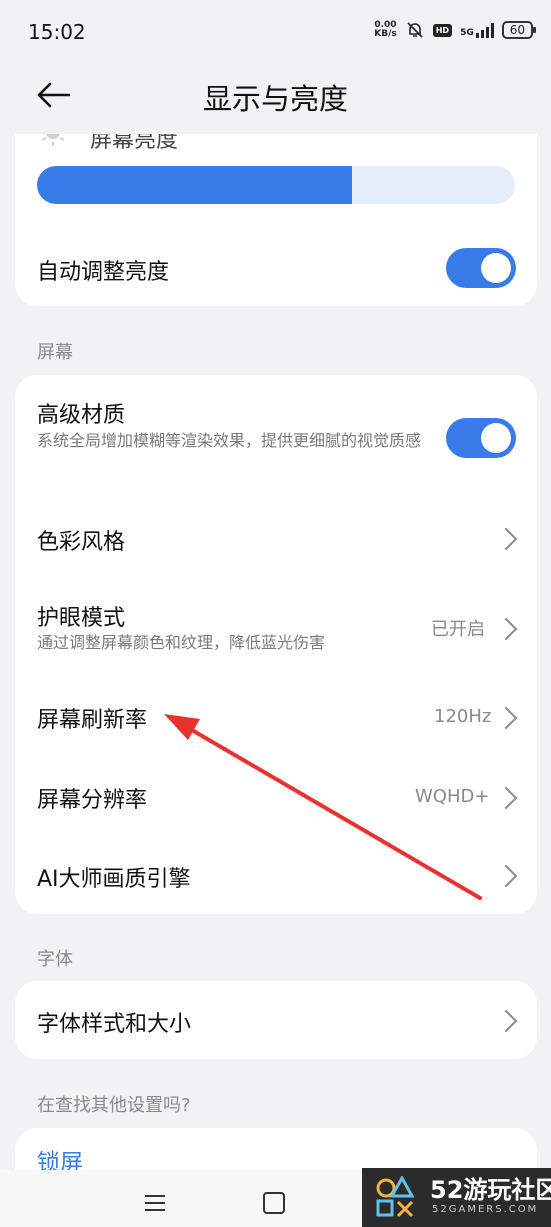 The height and width of the screenshot is (1227, 551). Describe the element at coordinates (181, 642) in the screenshot. I see `row-subtitle: 通过调整屏幕颜色和纹理，降低蓝光伤害` at that location.